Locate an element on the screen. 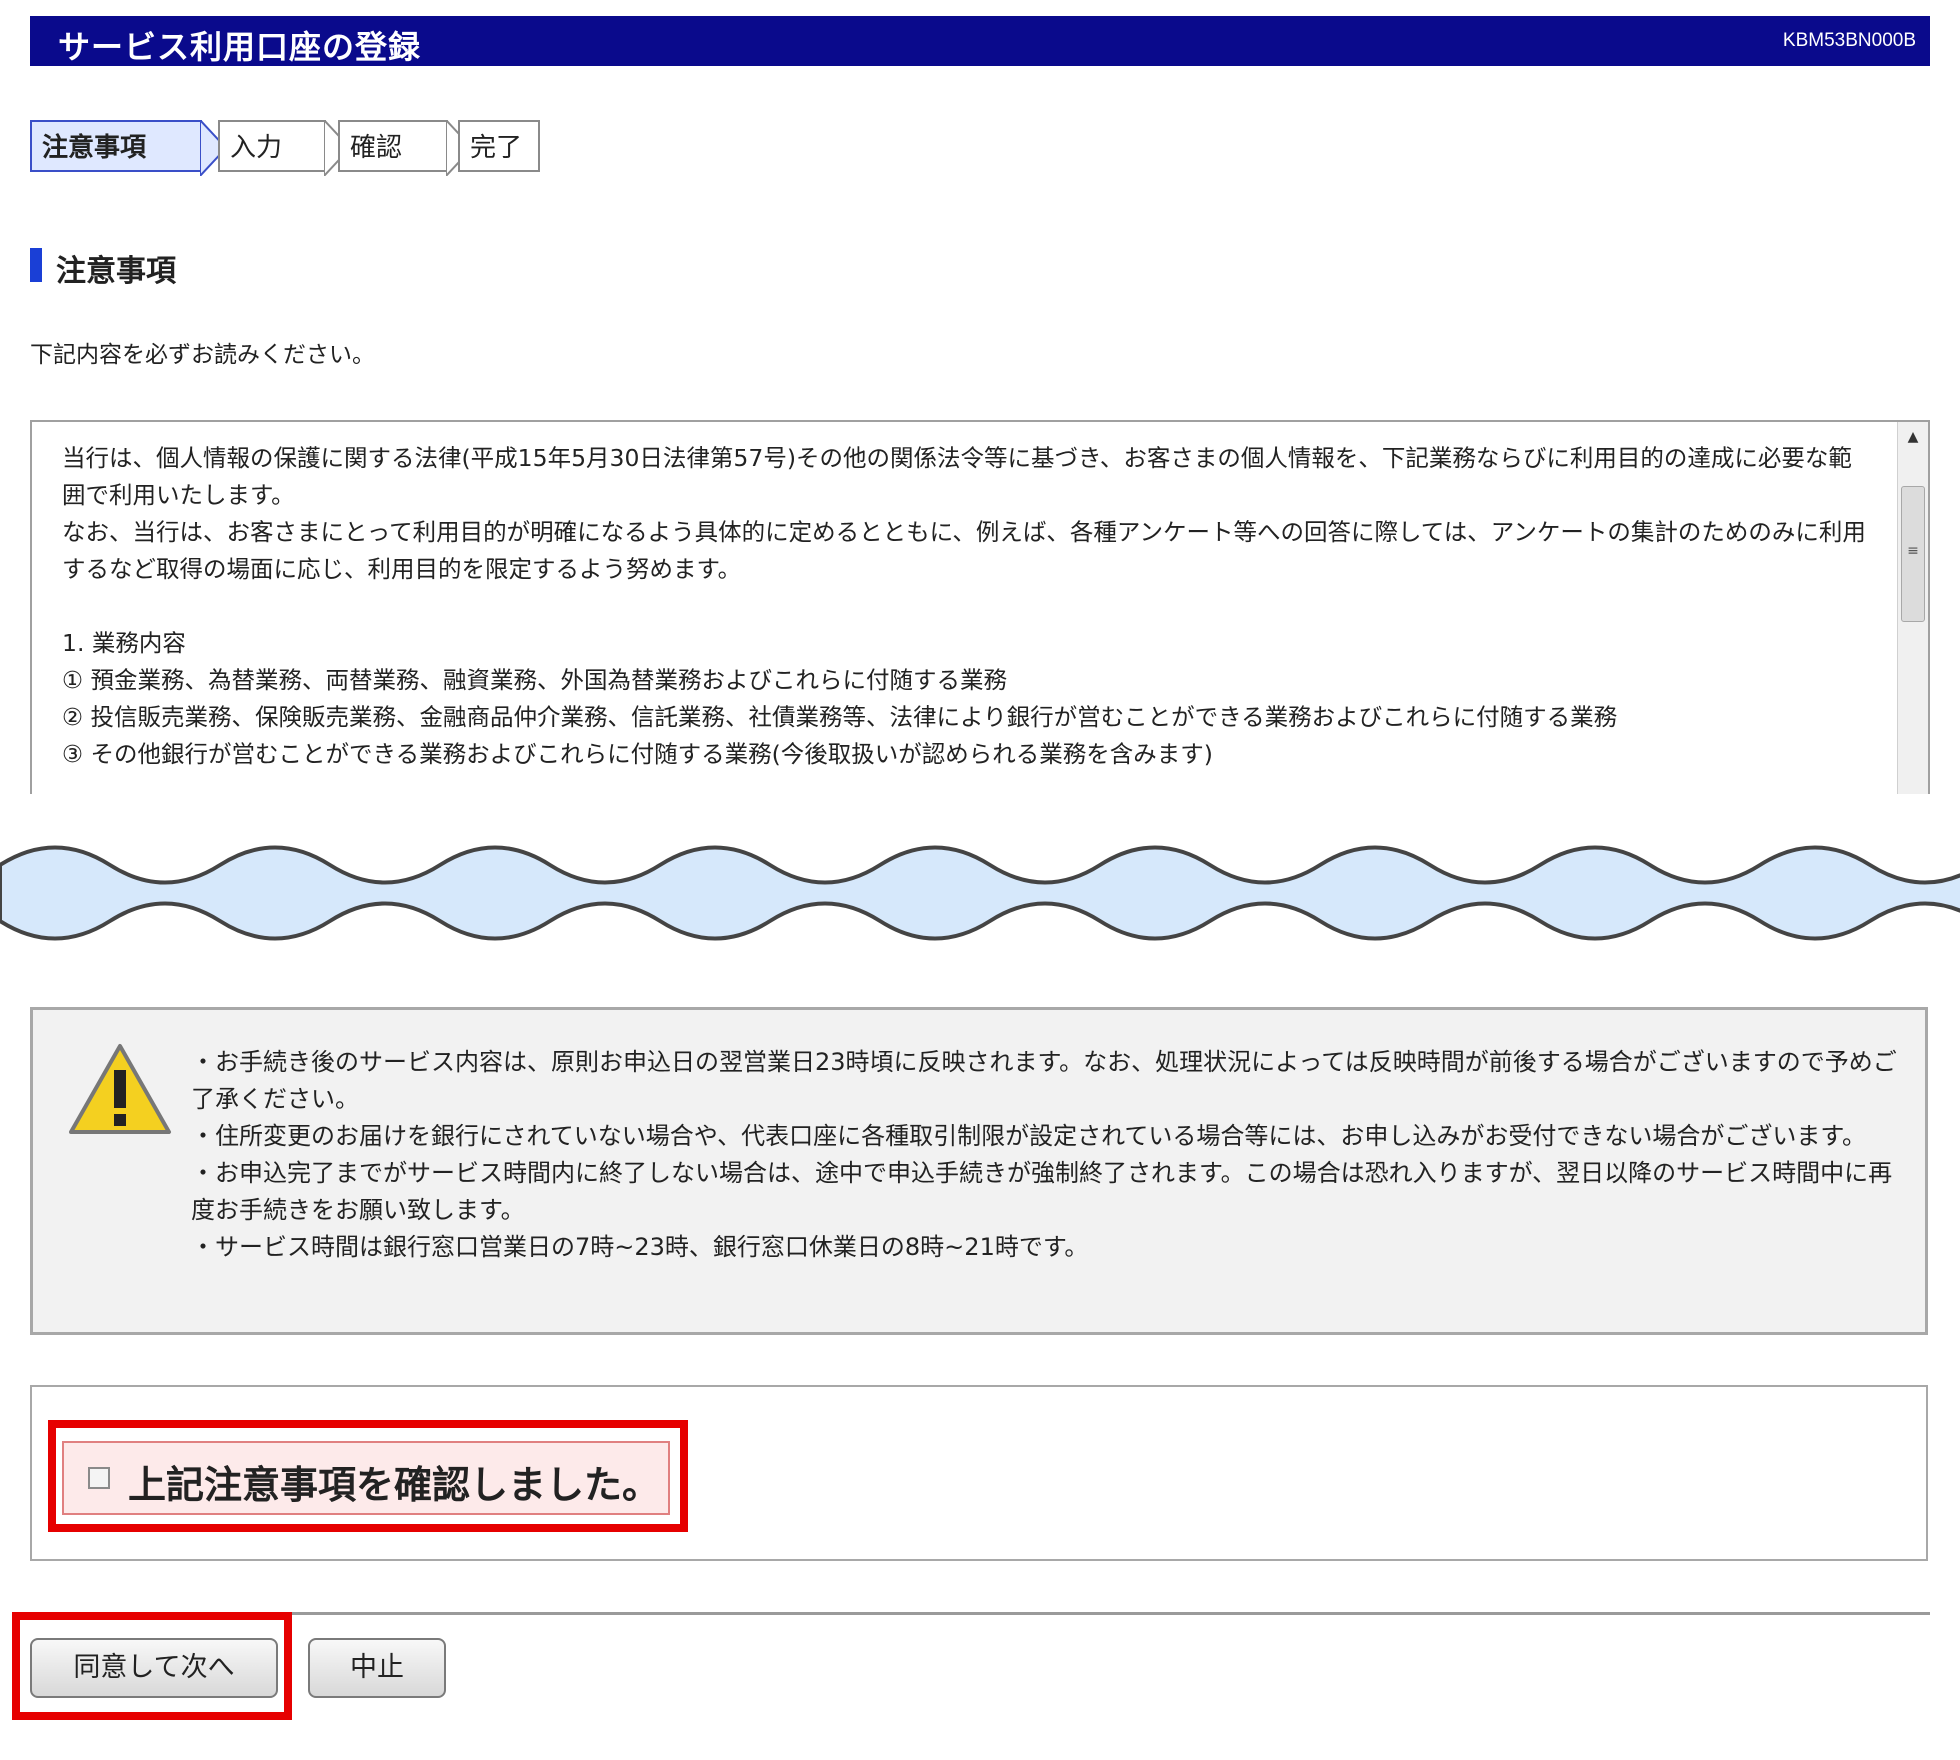 The image size is (1960, 1760). scroll-up-icon: ▲ is located at coordinates (1913, 437).